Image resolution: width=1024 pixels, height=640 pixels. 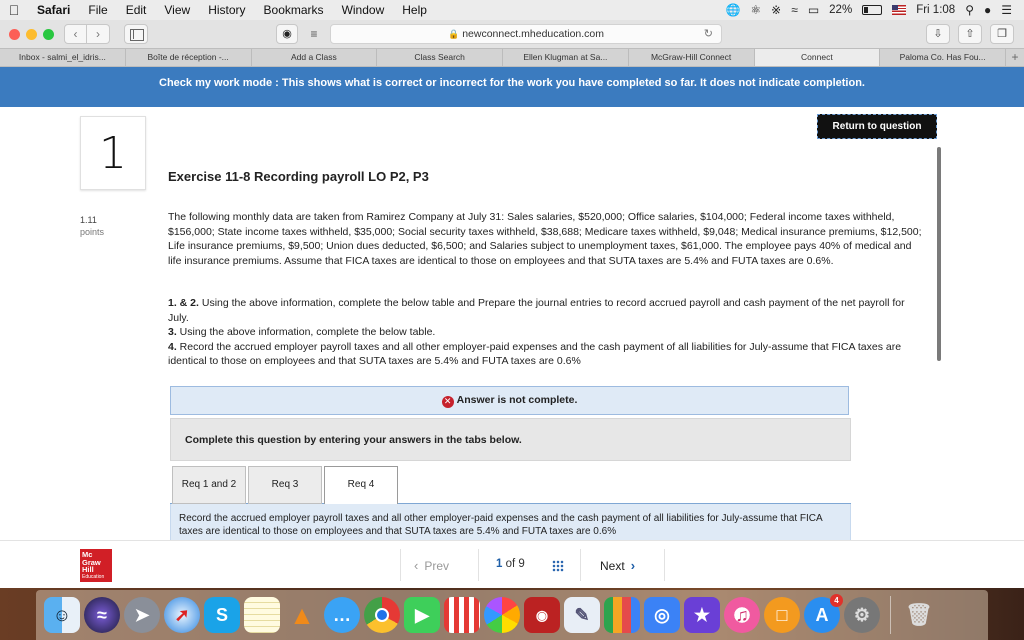 I want to click on menubar-clock: Fri 1:08, so click(x=935, y=10).